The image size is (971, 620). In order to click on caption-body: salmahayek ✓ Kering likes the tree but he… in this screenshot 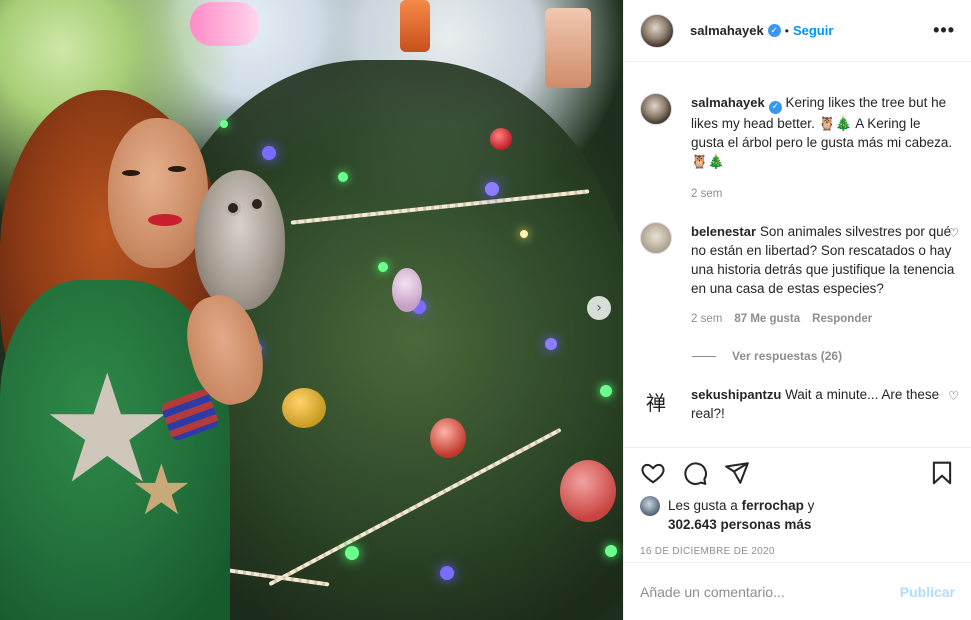, I will do `click(823, 148)`.